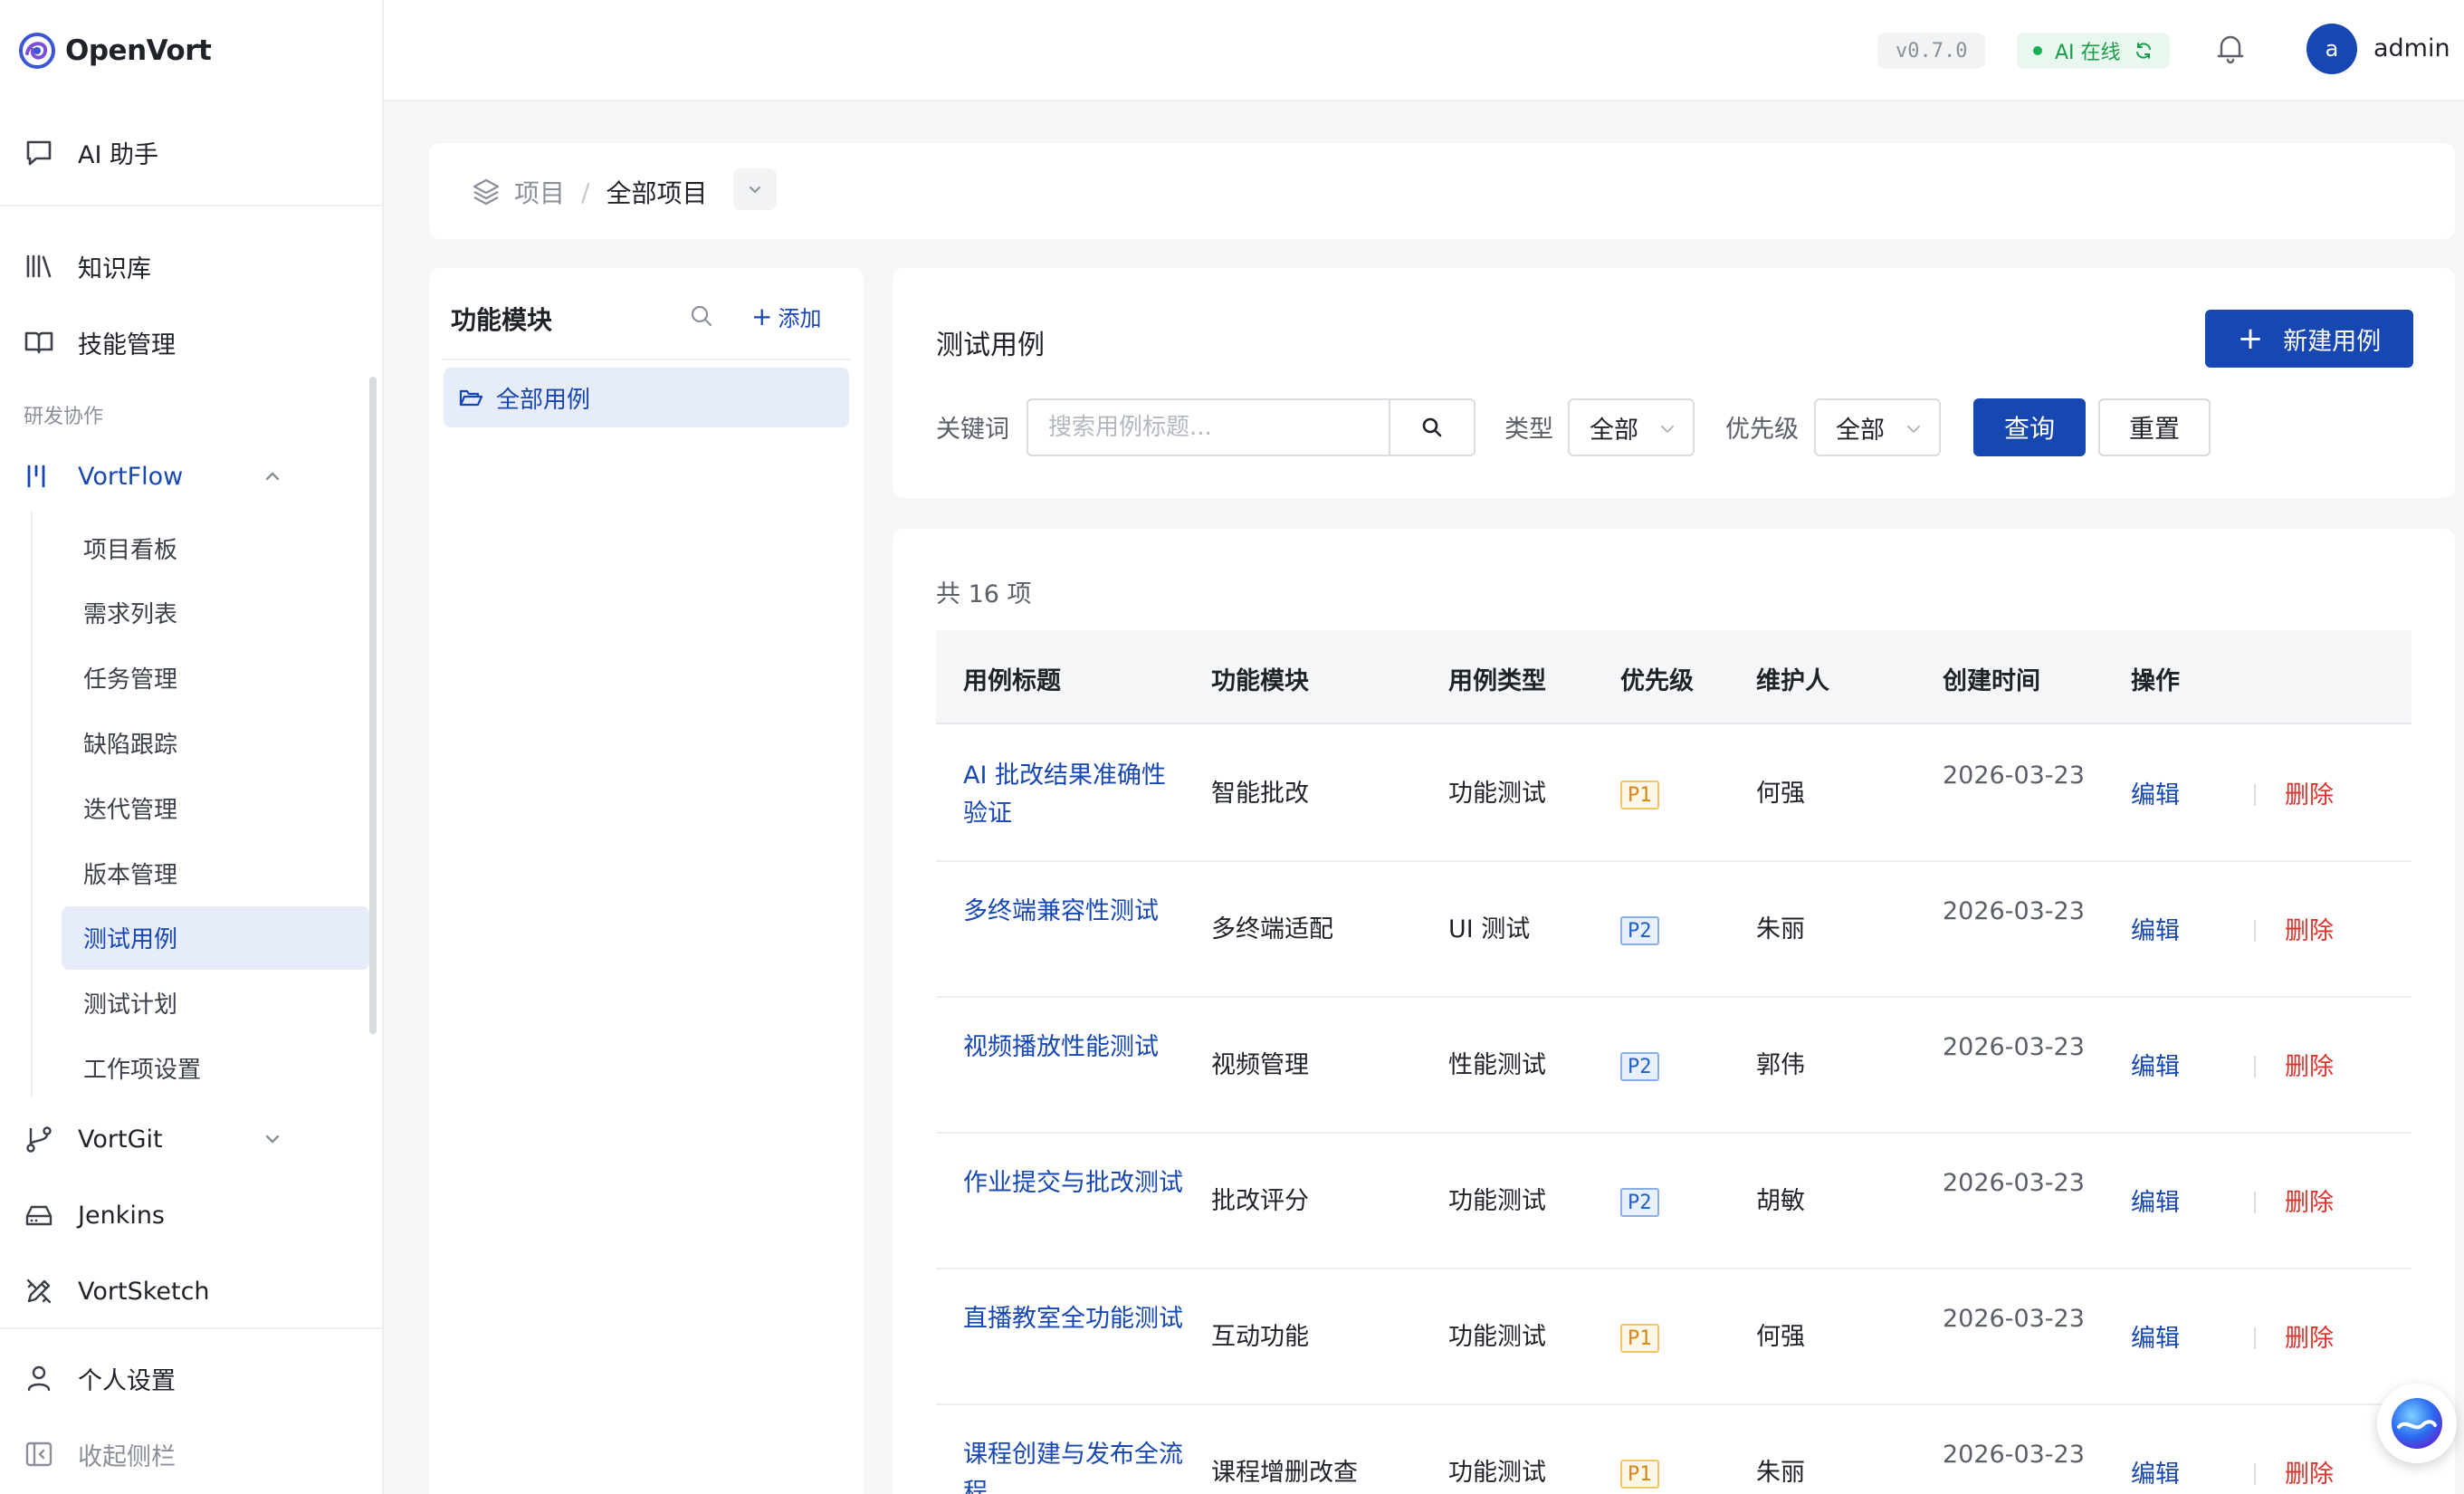 The width and height of the screenshot is (2464, 1494). Describe the element at coordinates (646, 359) in the screenshot. I see `module-panel-divider` at that location.